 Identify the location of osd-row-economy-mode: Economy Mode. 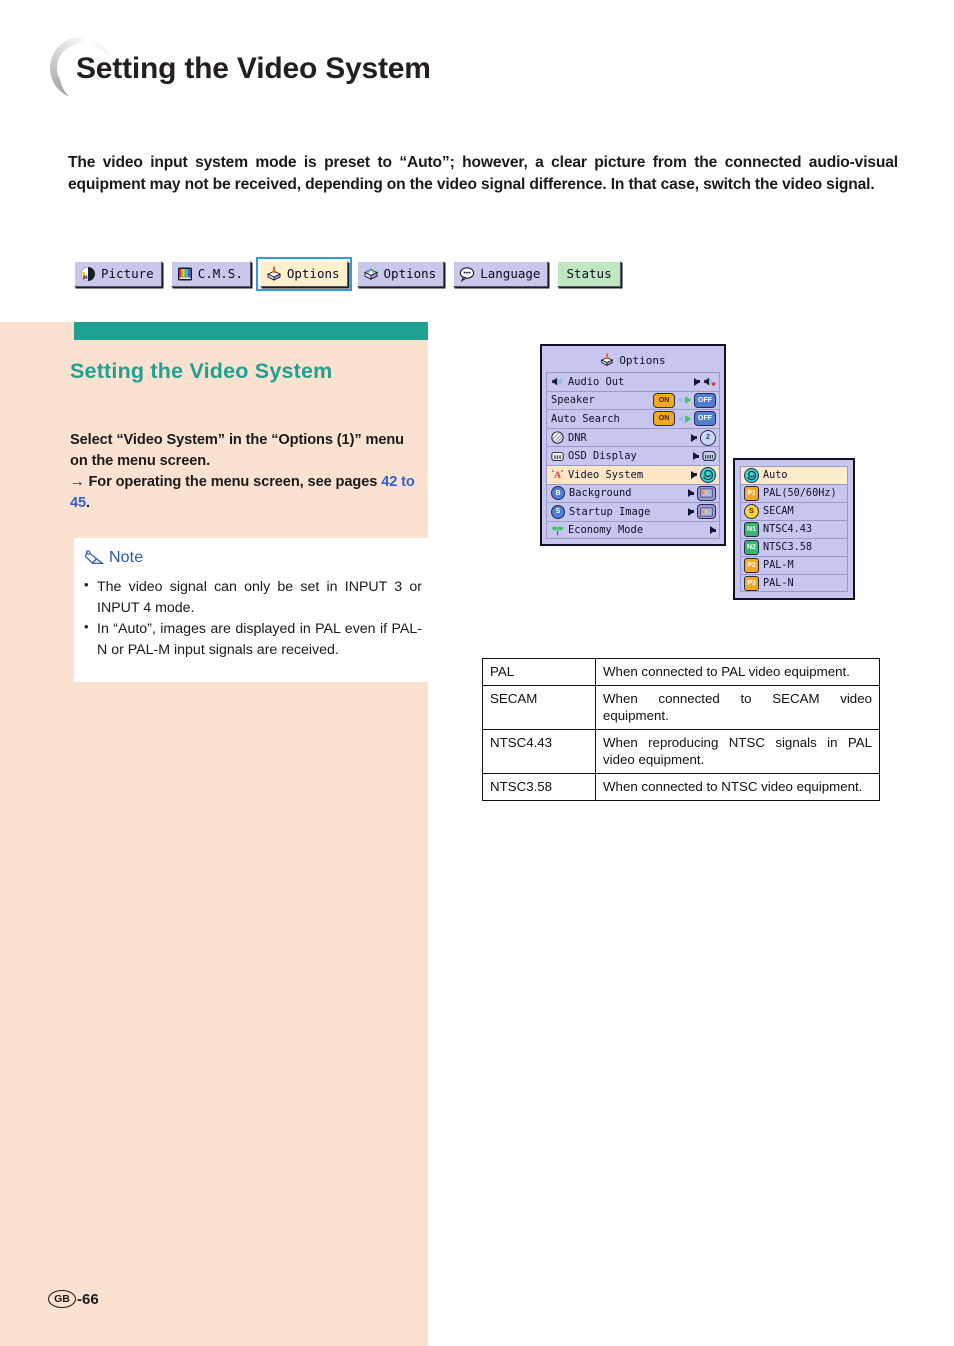
(633, 530).